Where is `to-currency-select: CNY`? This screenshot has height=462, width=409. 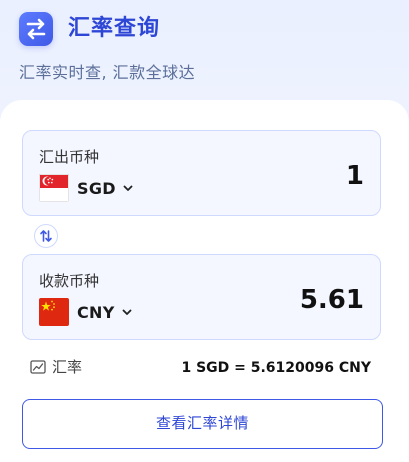
to-currency-select: CNY is located at coordinates (86, 312).